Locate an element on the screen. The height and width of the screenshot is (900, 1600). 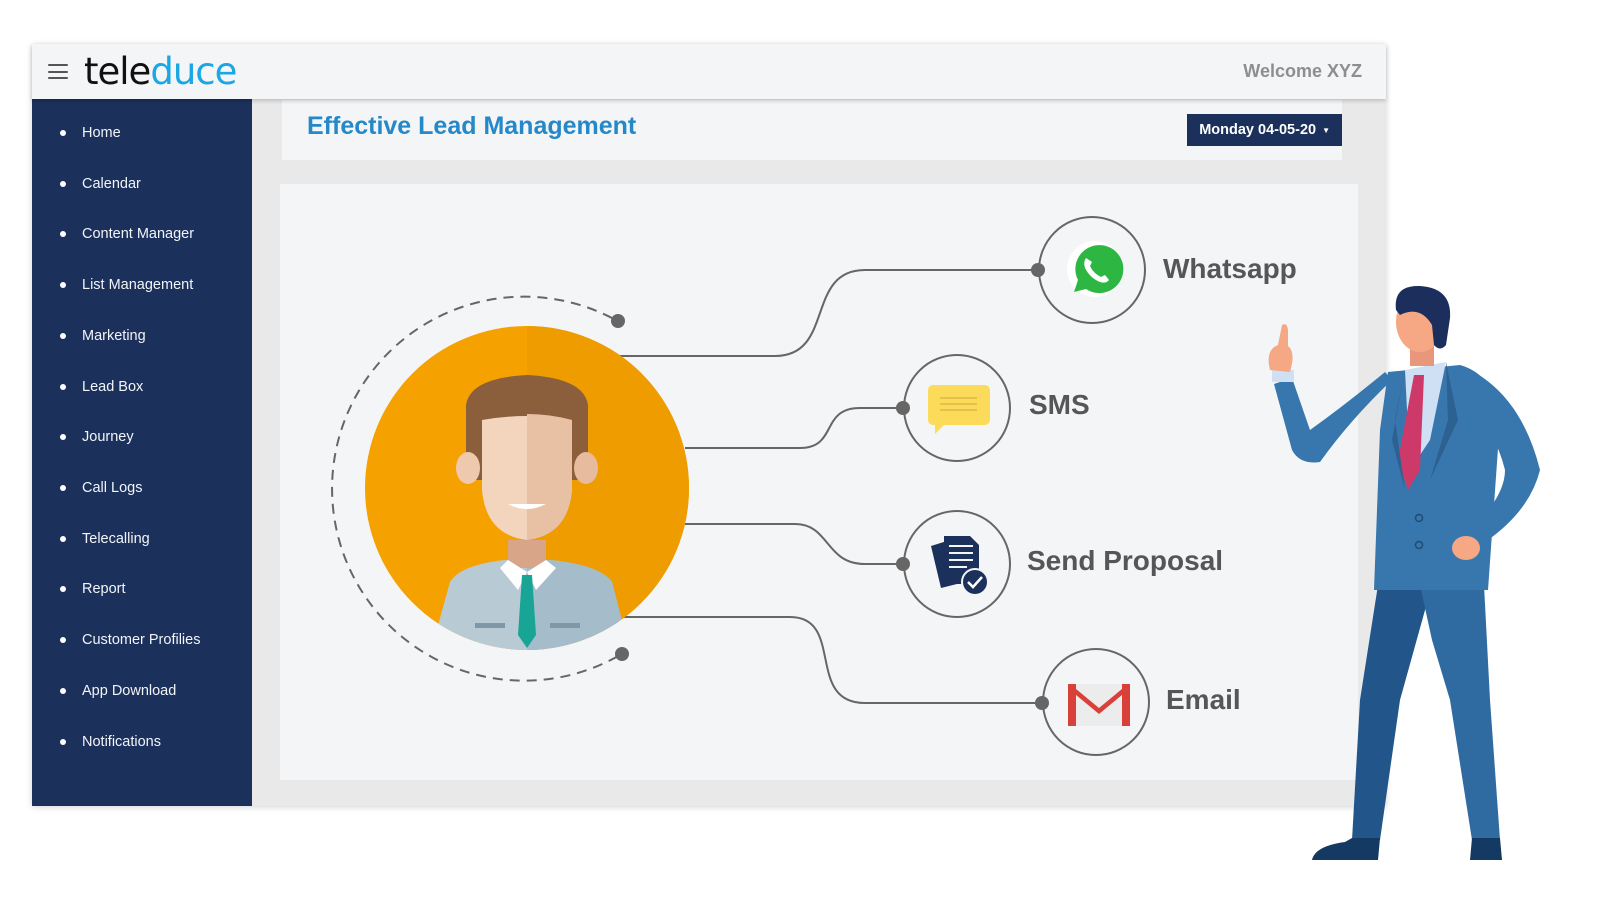
sidebar-item-list-management: List Management is located at coordinates (142, 285).